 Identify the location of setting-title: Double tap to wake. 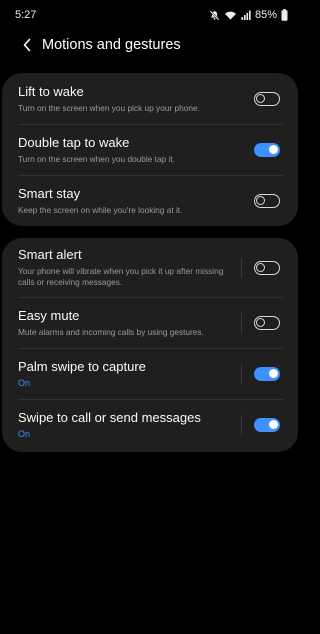
(74, 142).